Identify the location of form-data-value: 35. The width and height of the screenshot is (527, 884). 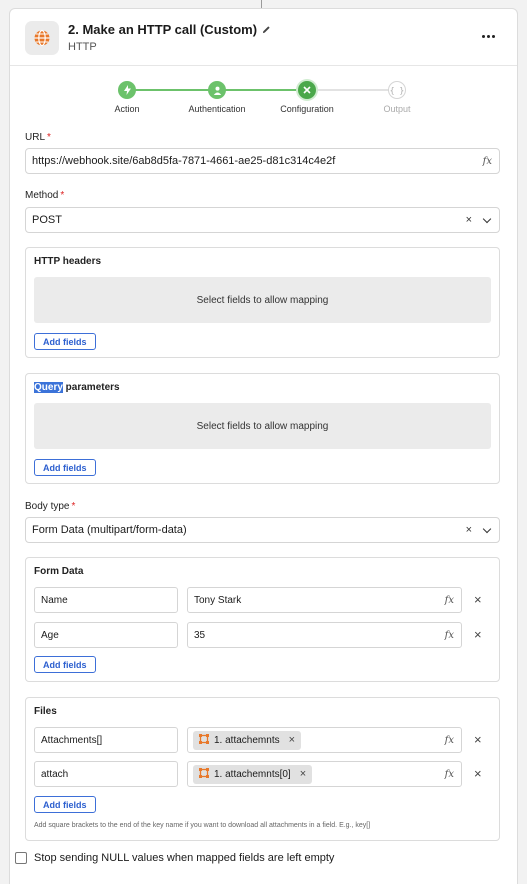
(200, 635).